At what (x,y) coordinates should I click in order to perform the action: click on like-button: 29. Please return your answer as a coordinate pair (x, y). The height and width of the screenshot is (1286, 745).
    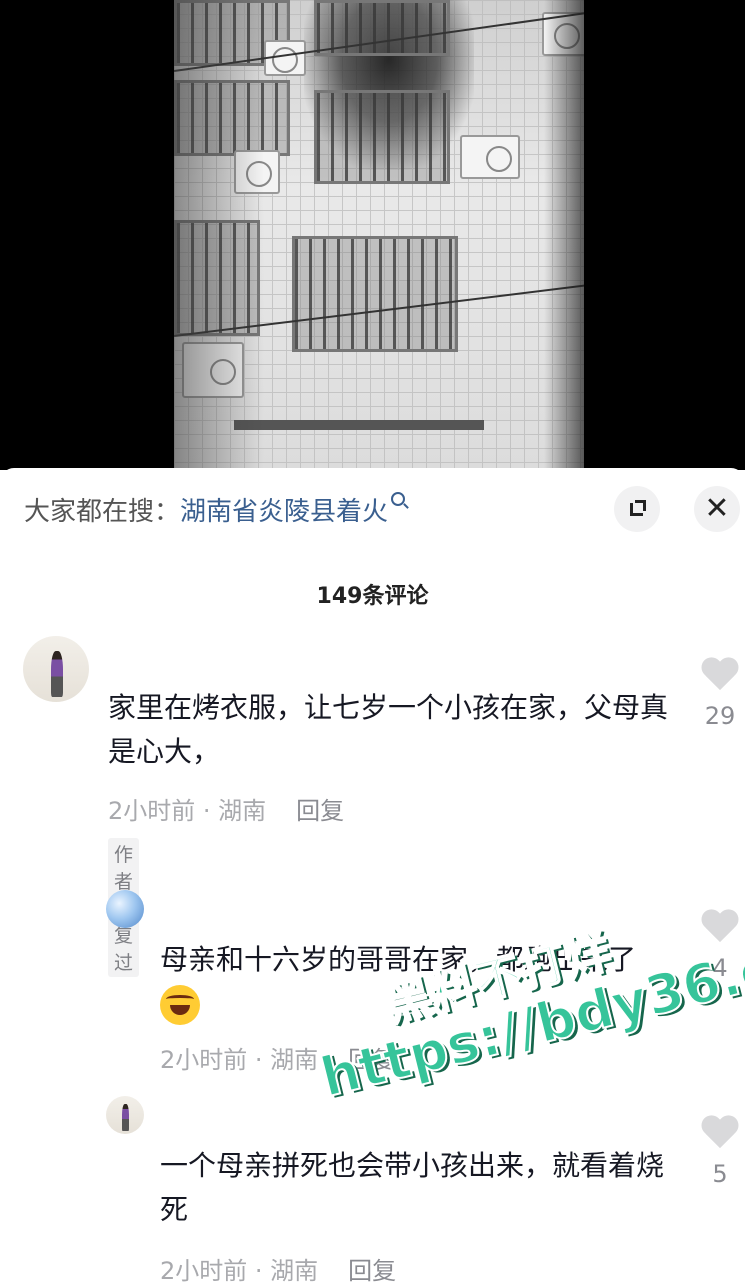
    Looking at the image, I should click on (717, 694).